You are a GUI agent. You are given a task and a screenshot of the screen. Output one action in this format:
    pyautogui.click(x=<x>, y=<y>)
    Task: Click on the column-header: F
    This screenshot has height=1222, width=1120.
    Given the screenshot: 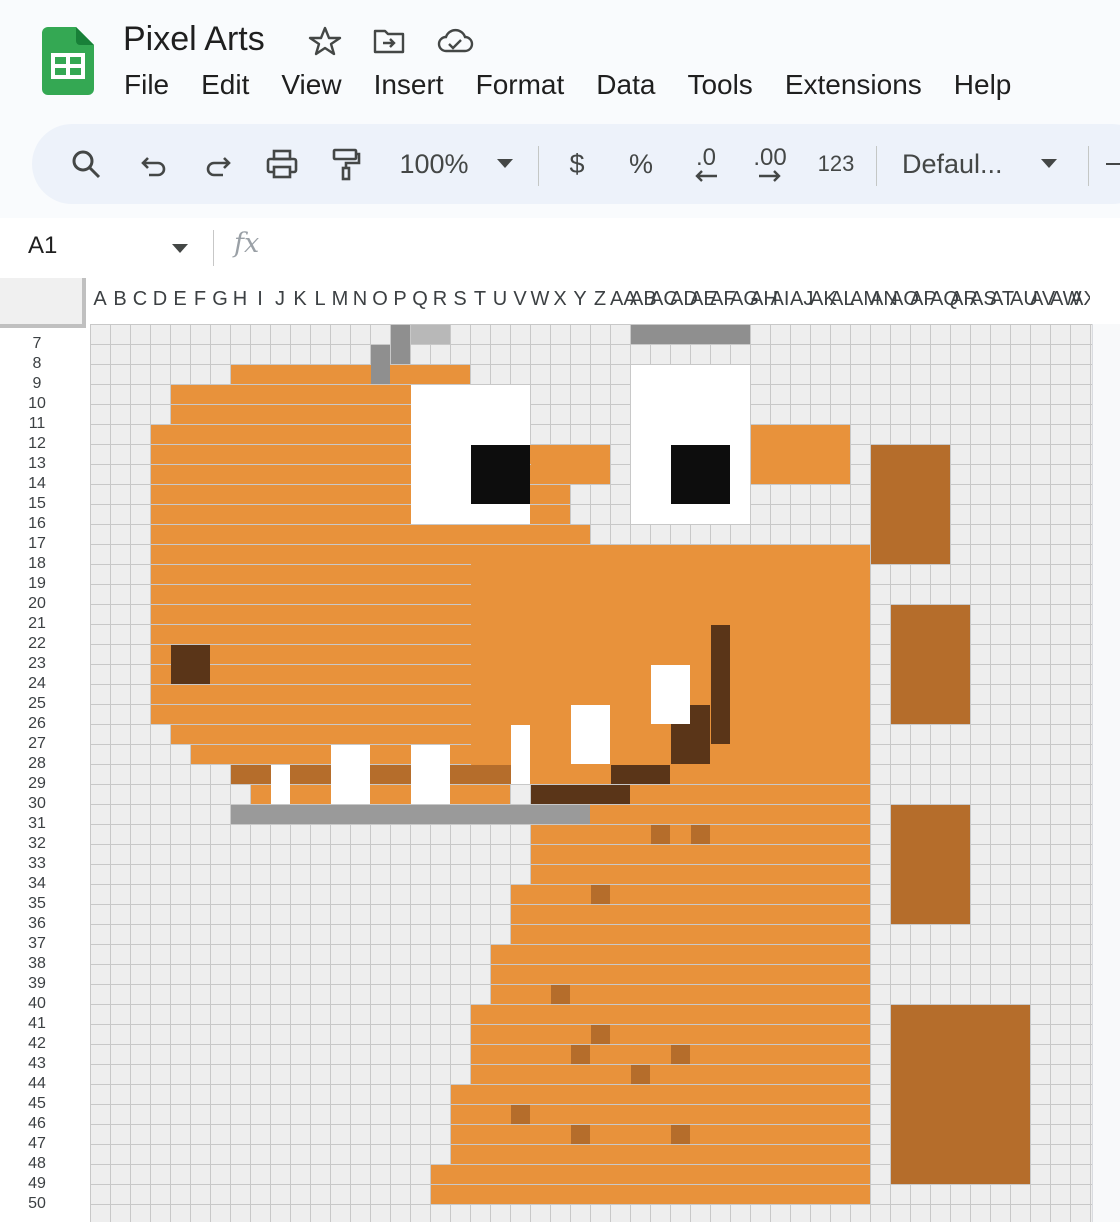 What is the action you would take?
    pyautogui.click(x=200, y=299)
    